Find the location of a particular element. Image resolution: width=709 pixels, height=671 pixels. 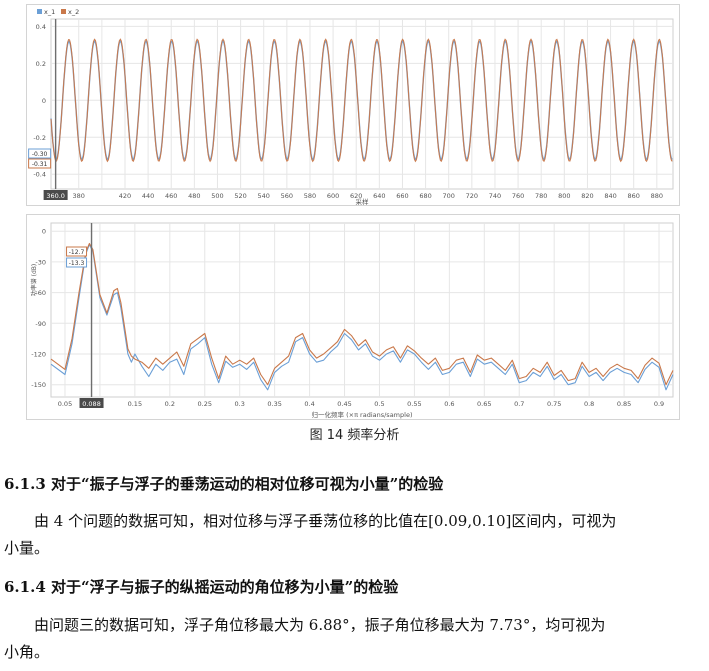

section-heading-6-1-3: 6.1.3 对于“振子与浮子的垂荡运动的相对位移可视为小量”的检验 is located at coordinates (224, 484).